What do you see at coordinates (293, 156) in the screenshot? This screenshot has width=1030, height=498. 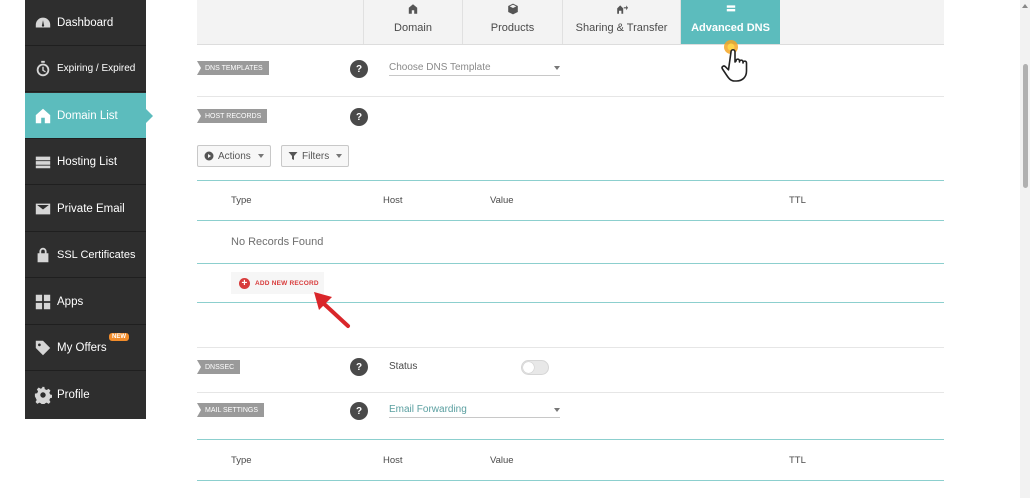 I see `filter-icon` at bounding box center [293, 156].